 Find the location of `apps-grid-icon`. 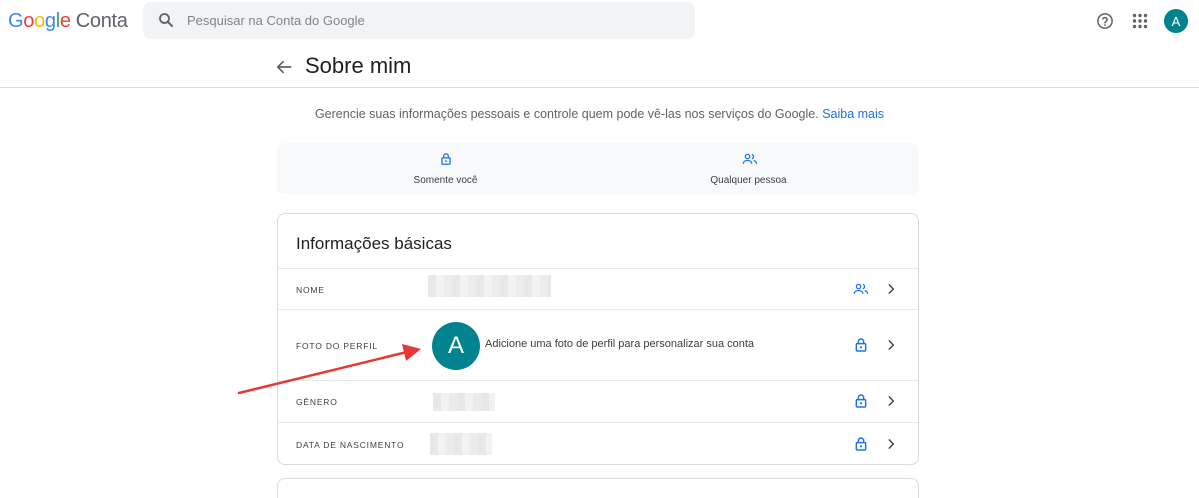

apps-grid-icon is located at coordinates (1140, 21).